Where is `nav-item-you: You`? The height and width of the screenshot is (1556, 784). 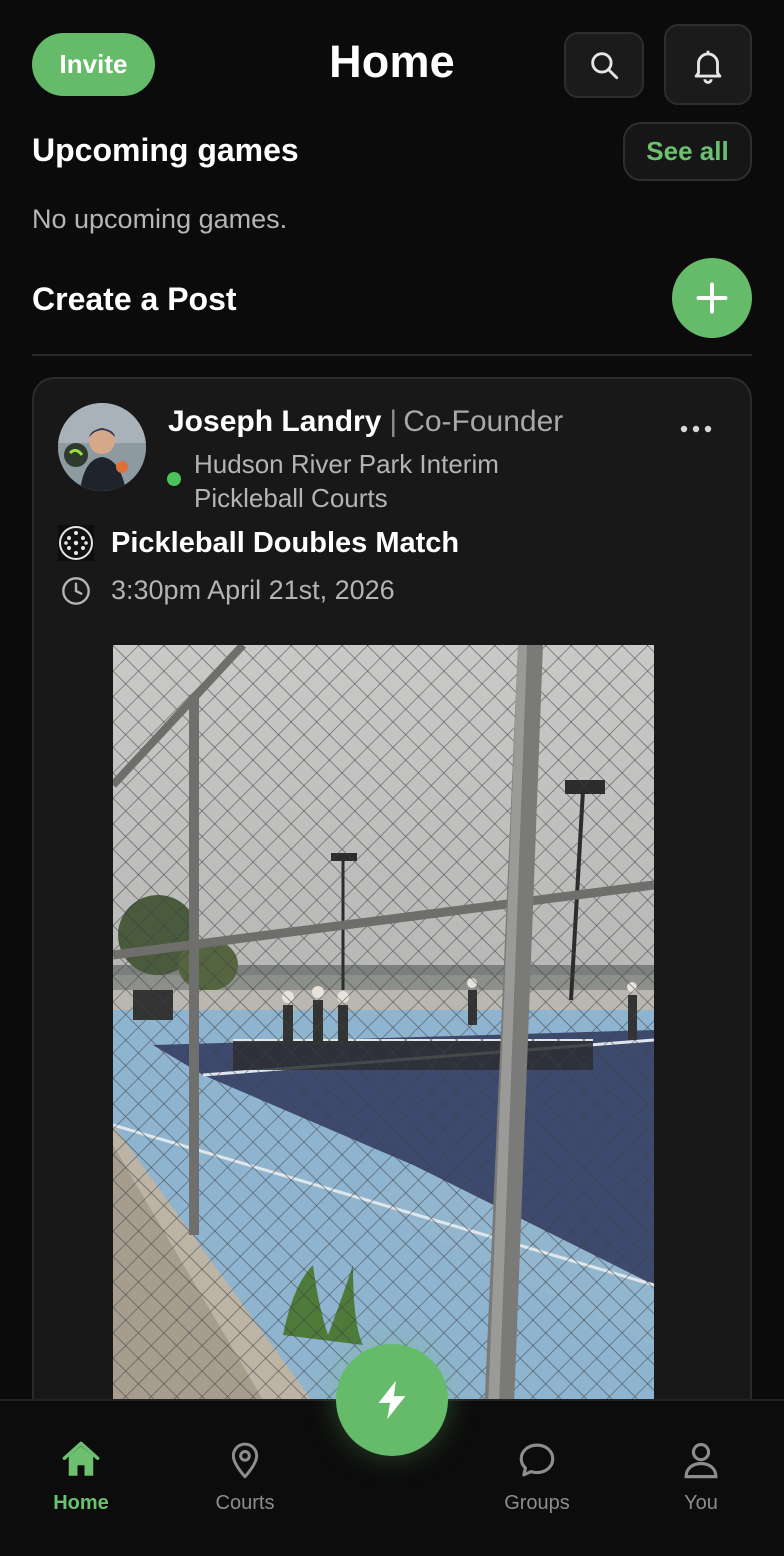
nav-item-you: You is located at coordinates (701, 1477).